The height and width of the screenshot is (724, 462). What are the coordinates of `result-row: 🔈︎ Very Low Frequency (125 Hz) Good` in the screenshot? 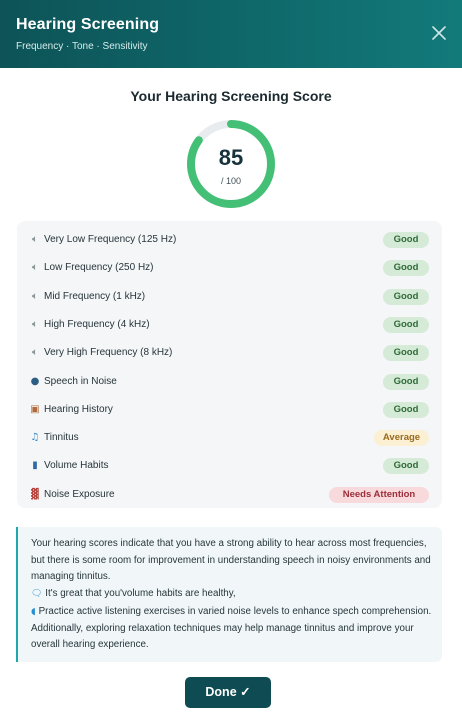 It's located at (229, 241).